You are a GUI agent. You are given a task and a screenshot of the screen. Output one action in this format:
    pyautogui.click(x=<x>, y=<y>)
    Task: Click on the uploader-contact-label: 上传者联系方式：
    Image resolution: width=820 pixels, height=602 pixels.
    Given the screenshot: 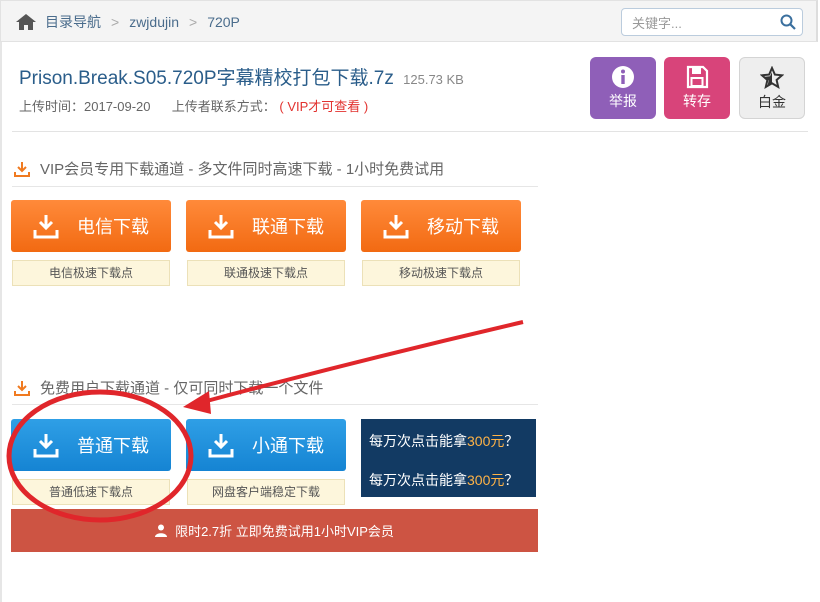 What is the action you would take?
    pyautogui.click(x=223, y=106)
    